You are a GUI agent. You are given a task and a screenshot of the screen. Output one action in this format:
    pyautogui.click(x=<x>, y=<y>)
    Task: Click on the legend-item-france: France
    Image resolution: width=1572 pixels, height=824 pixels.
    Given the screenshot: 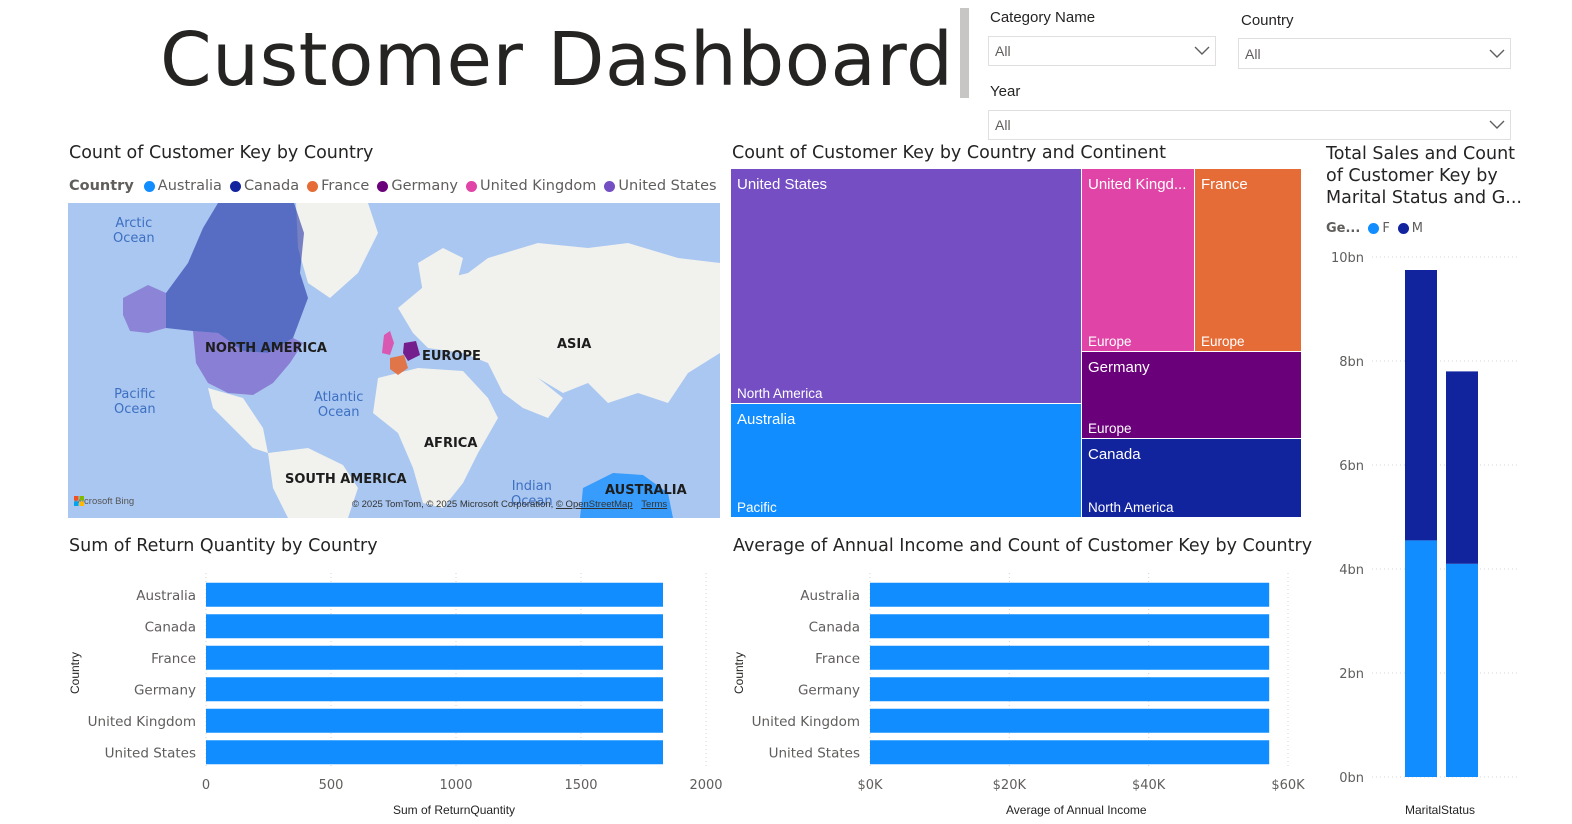 What is the action you would take?
    pyautogui.click(x=338, y=186)
    